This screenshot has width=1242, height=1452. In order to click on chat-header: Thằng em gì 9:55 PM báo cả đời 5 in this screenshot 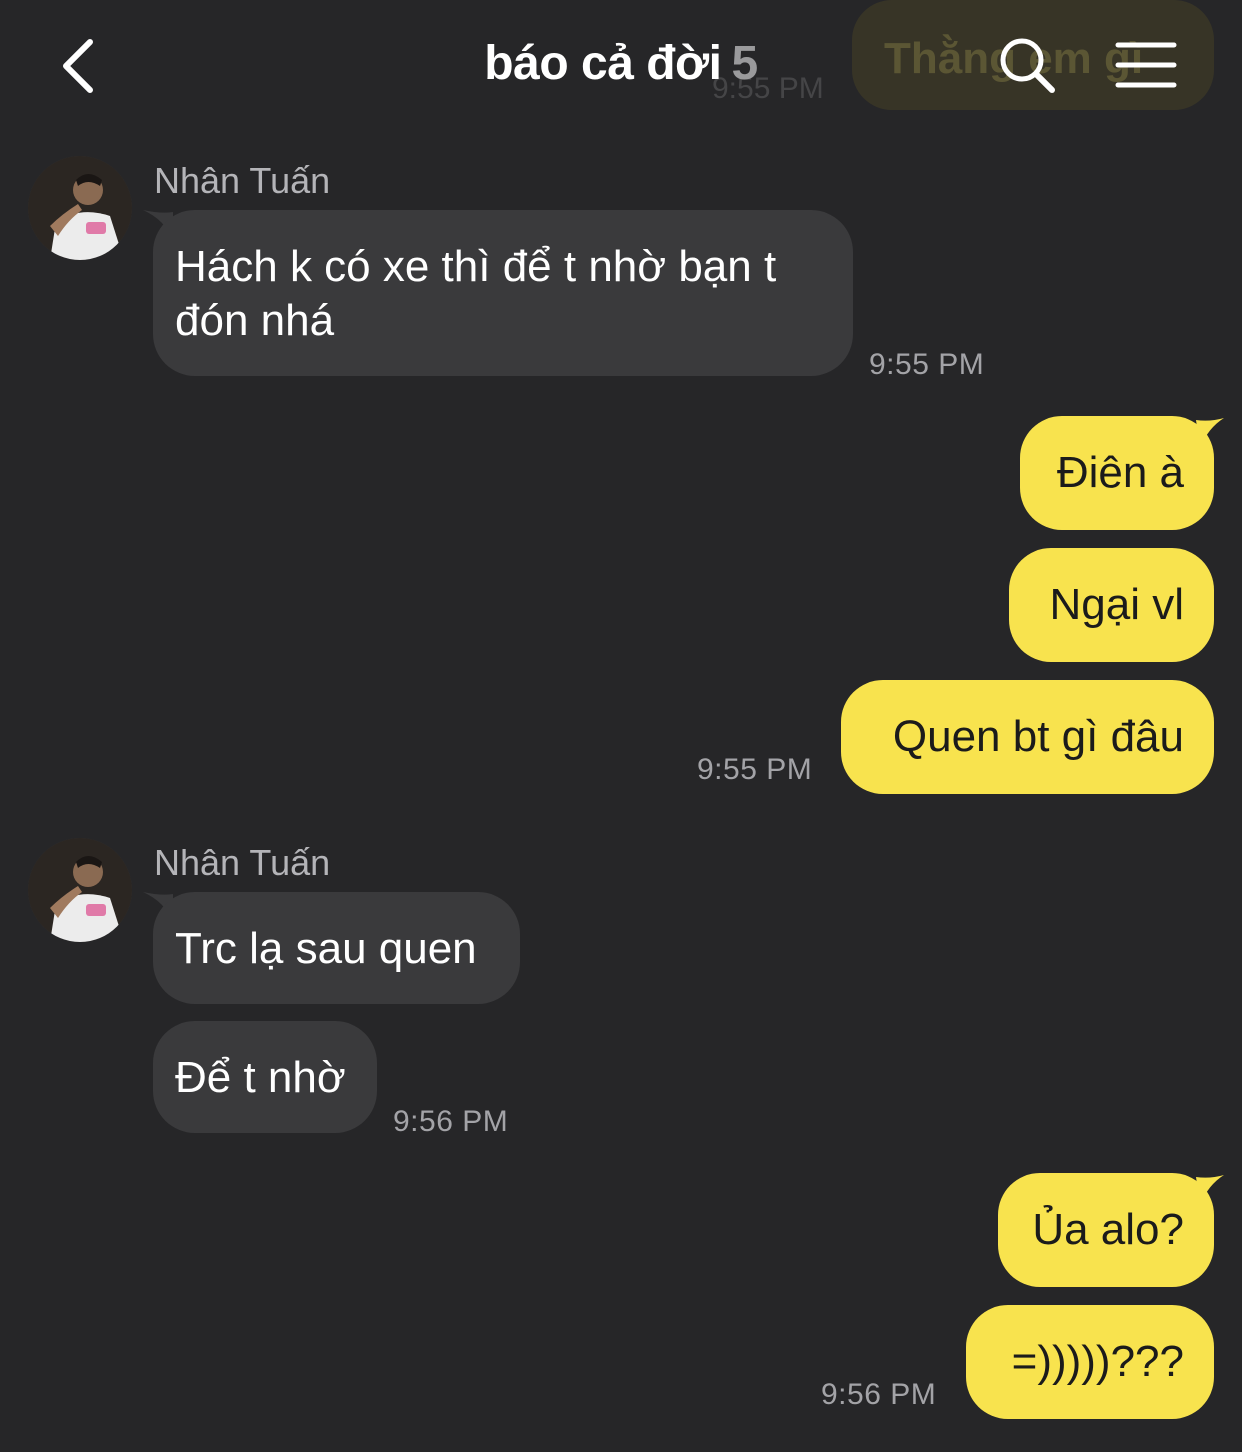, I will do `click(621, 65)`.